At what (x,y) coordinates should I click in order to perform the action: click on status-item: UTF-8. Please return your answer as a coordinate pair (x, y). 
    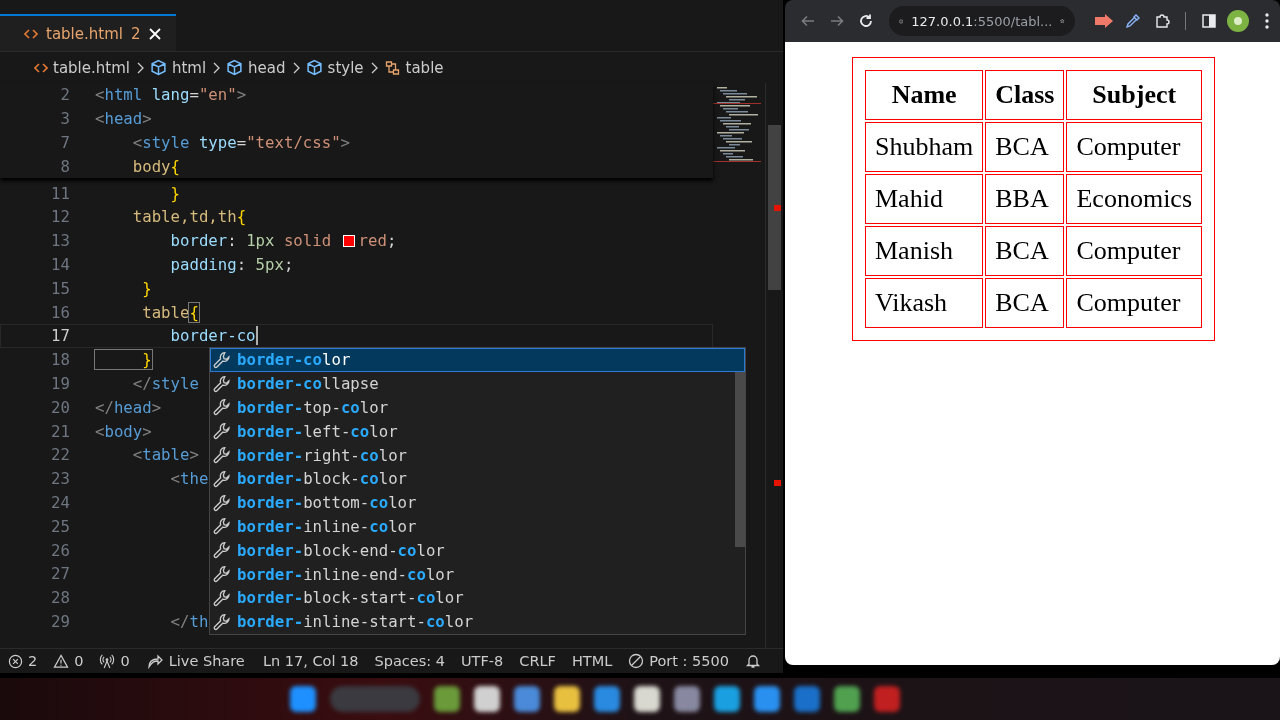
    Looking at the image, I should click on (482, 661).